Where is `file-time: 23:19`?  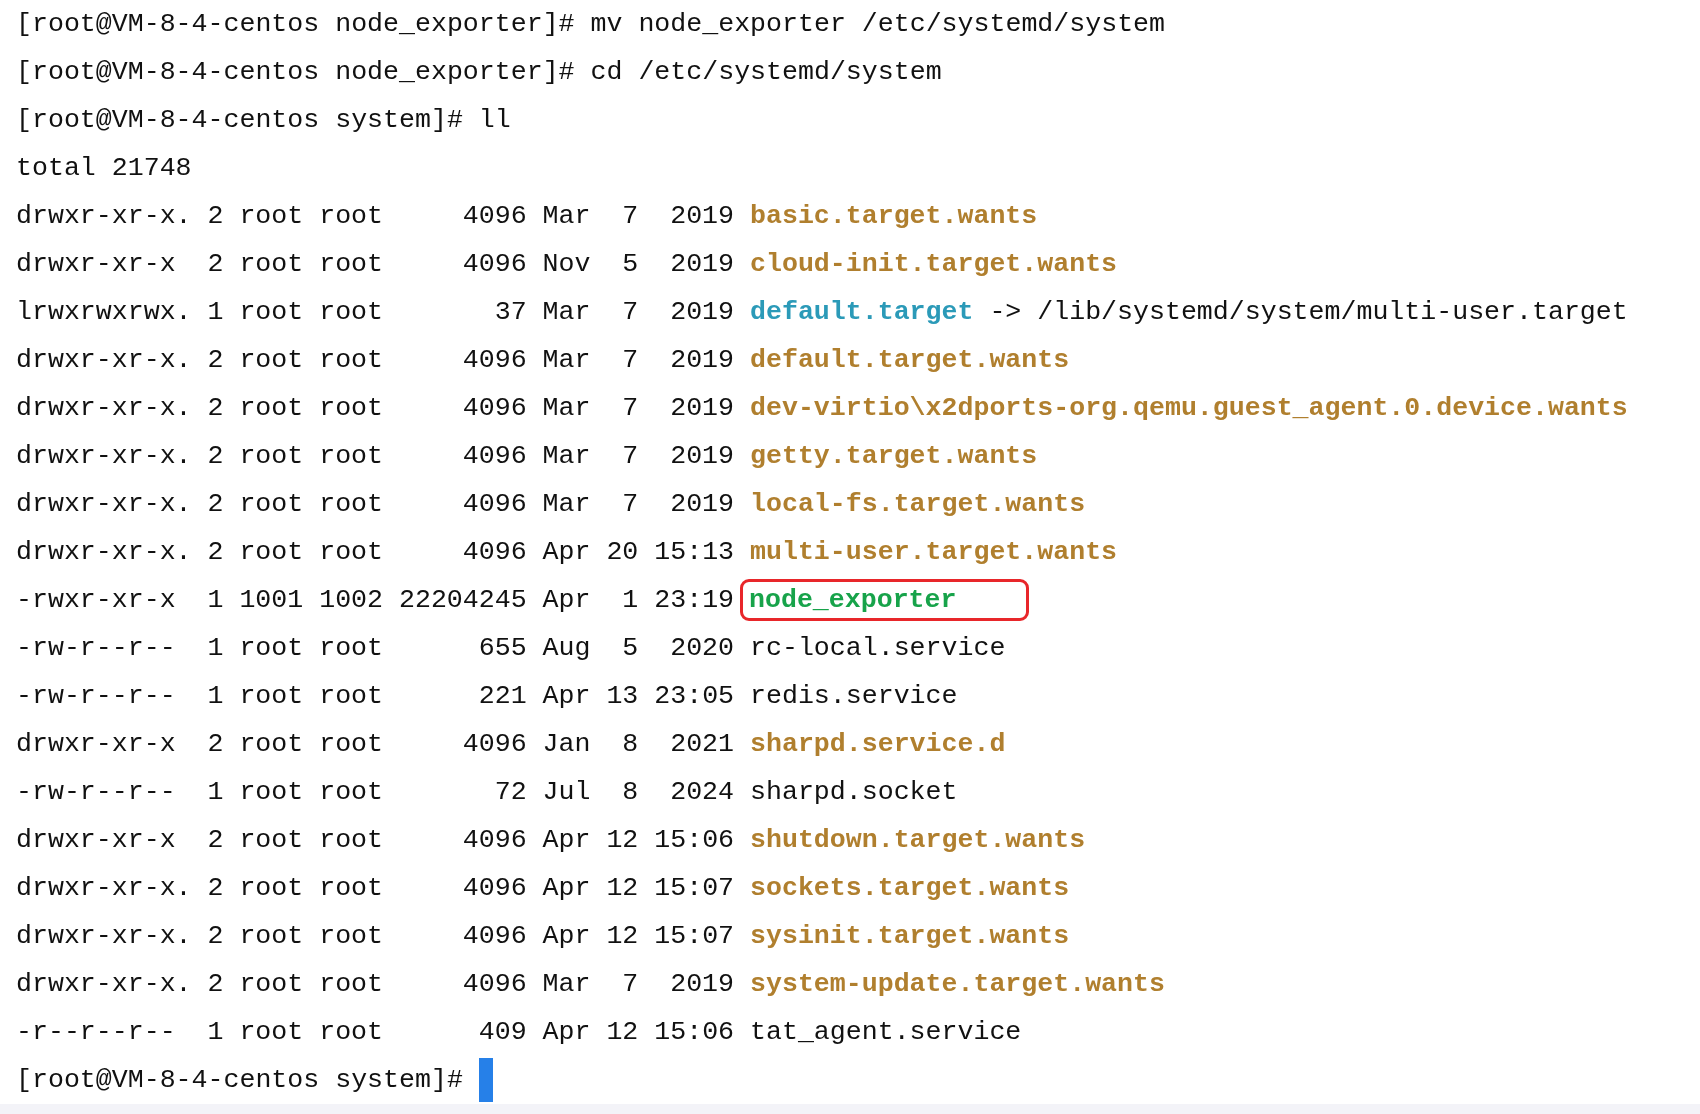
file-time: 23:19 is located at coordinates (694, 600).